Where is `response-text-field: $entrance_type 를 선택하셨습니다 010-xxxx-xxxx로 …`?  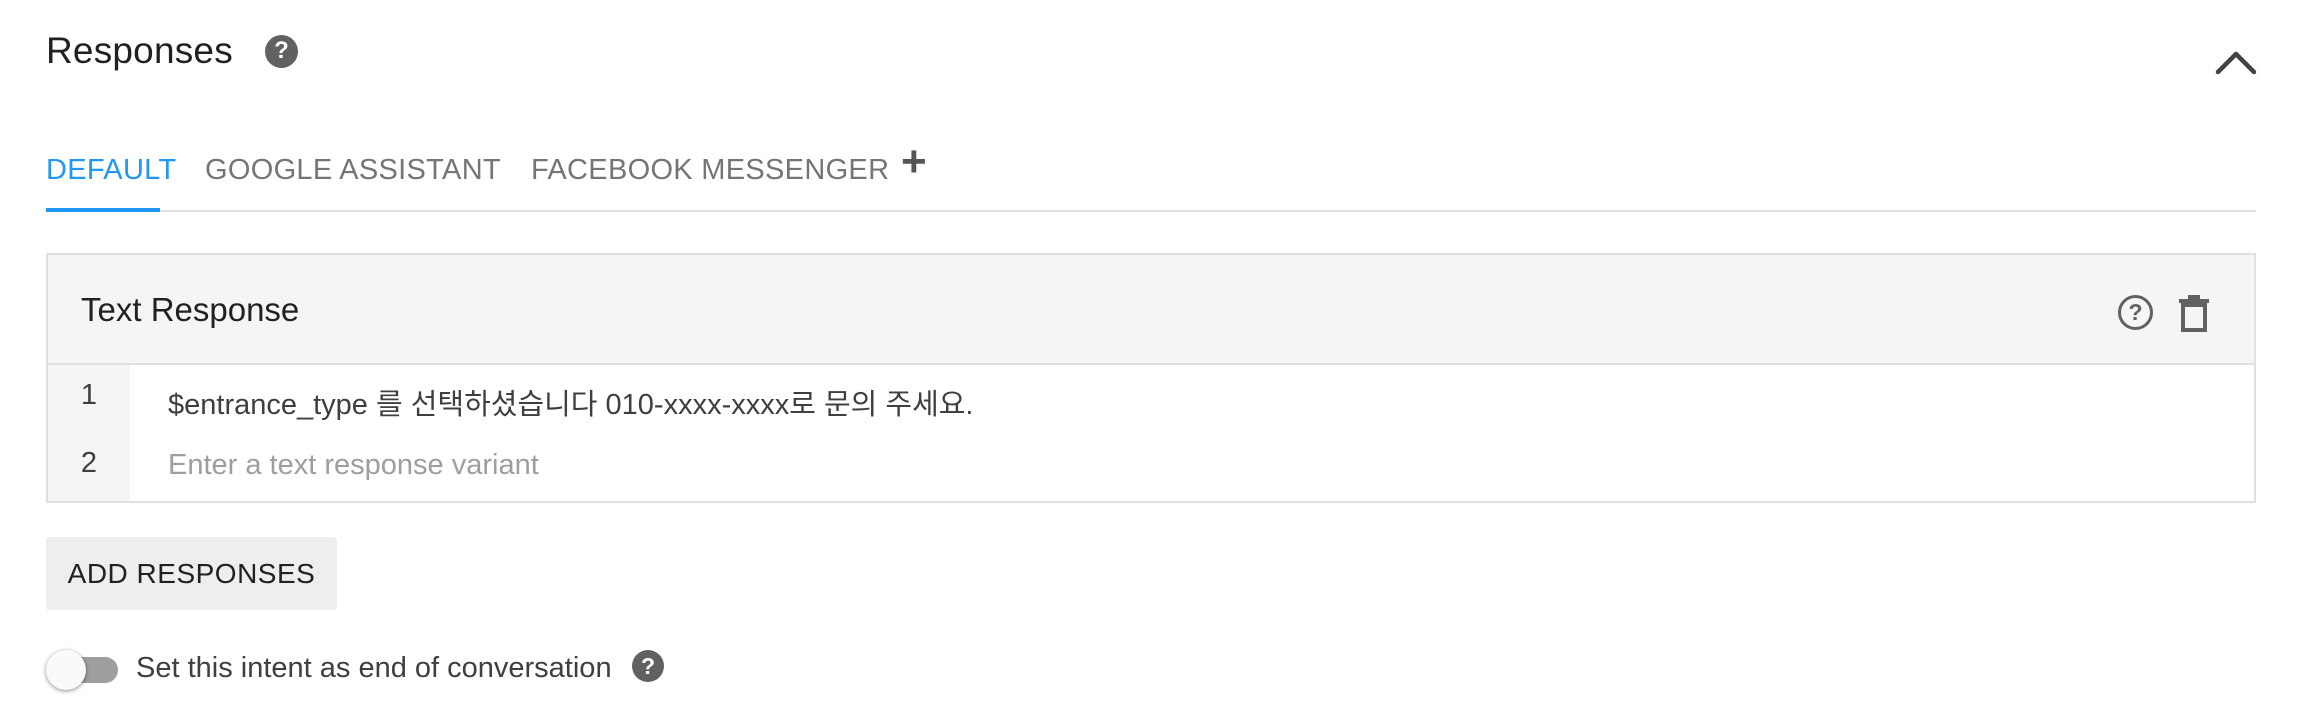
response-text-field: $entrance_type 를 선택하셨습니다 010-xxxx-xxxx로 … is located at coordinates (571, 402).